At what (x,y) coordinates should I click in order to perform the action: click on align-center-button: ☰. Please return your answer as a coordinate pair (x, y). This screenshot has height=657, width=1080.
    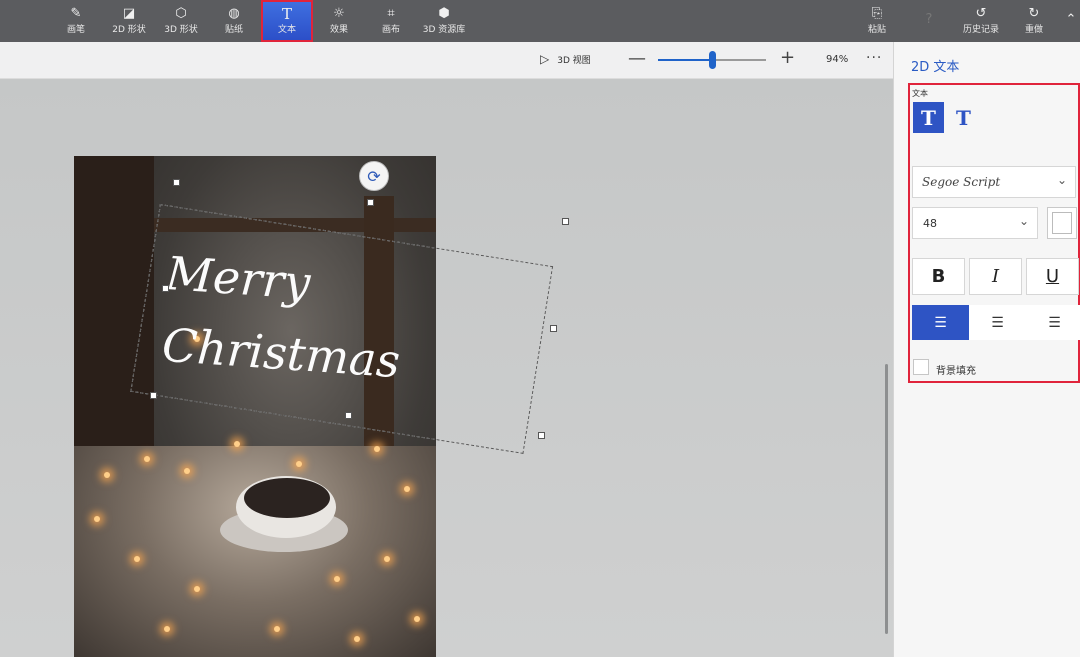
    Looking at the image, I should click on (997, 322).